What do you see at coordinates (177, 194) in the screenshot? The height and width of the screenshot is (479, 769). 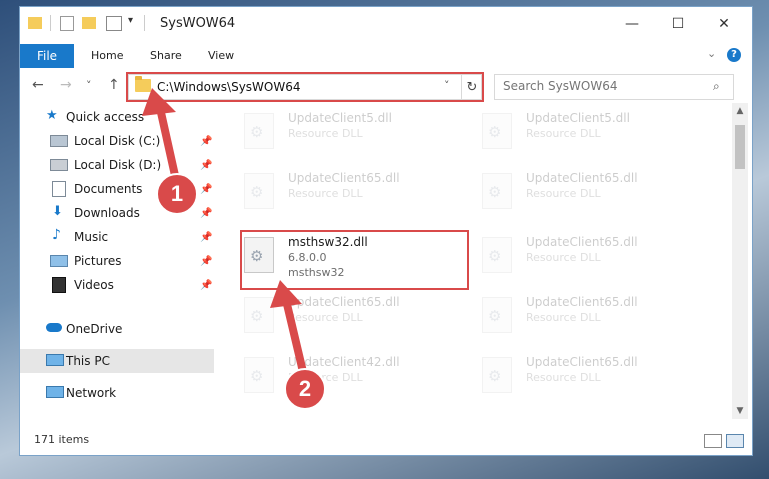 I see `callout-step-1: 1` at bounding box center [177, 194].